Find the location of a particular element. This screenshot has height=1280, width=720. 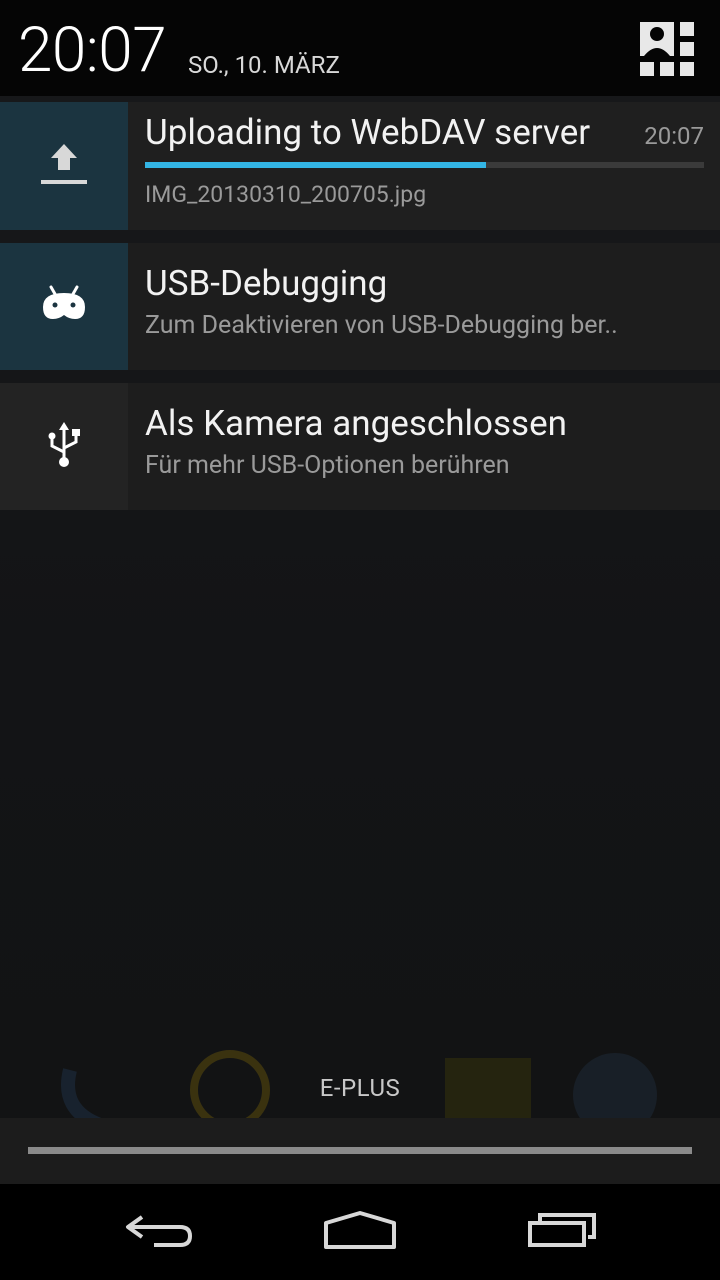

navigation-bar is located at coordinates (360, 1232).